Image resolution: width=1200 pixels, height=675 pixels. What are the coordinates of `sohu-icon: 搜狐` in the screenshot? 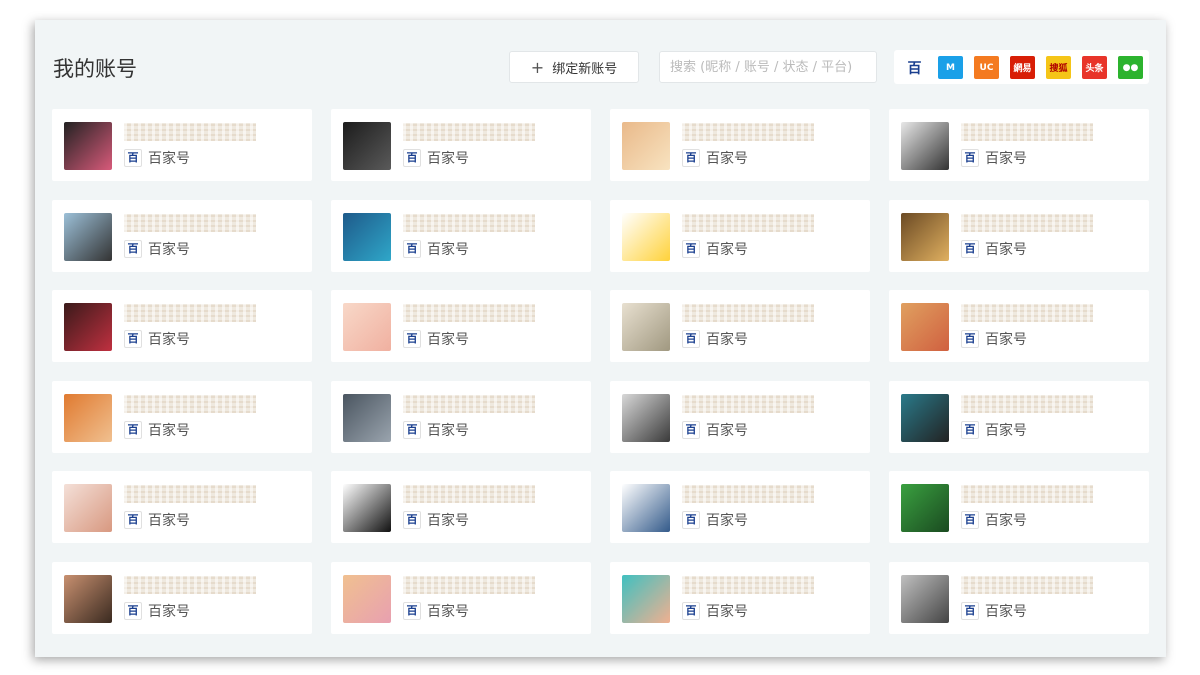 It's located at (1058, 67).